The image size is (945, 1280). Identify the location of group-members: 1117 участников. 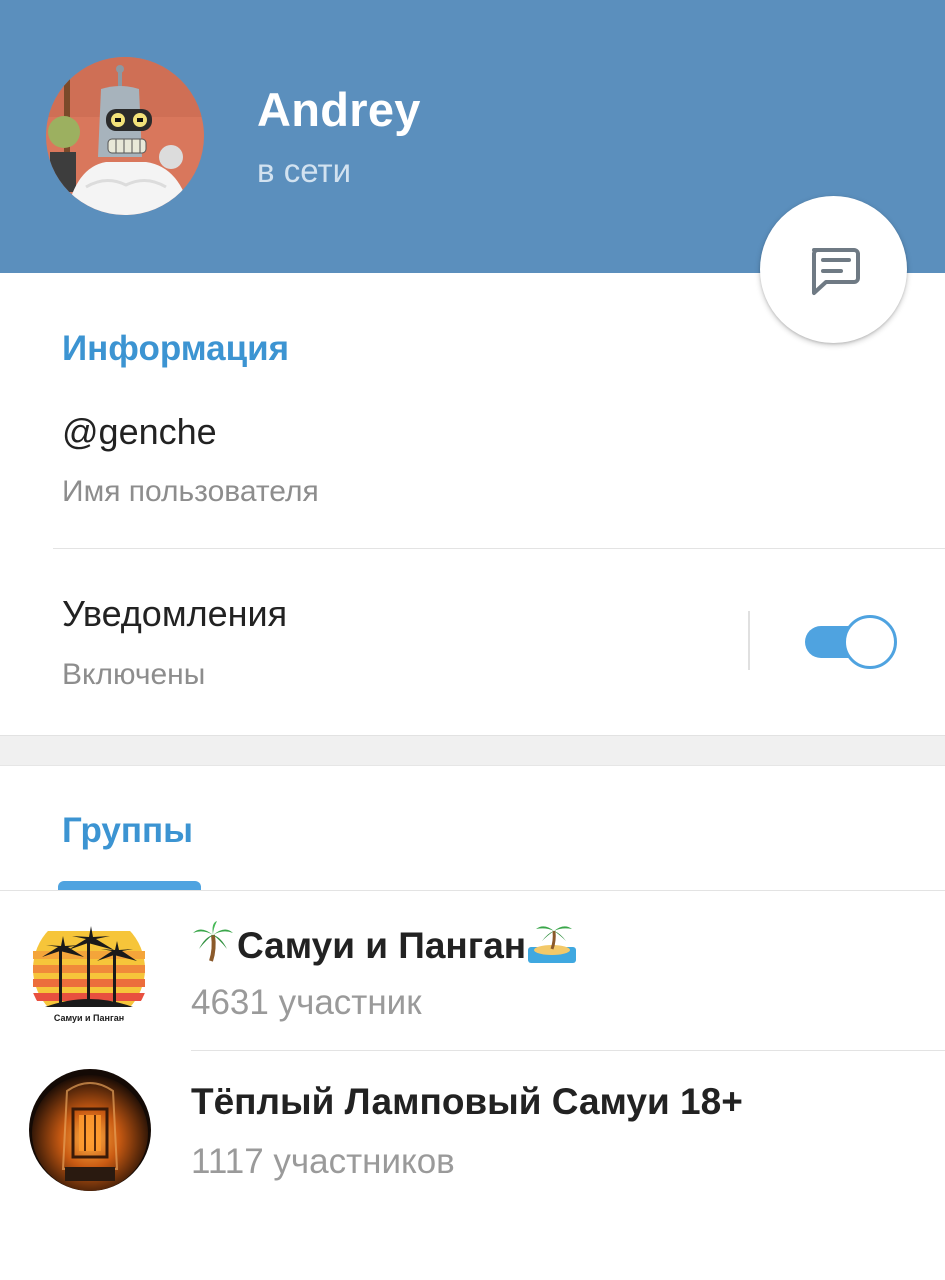
(323, 1161).